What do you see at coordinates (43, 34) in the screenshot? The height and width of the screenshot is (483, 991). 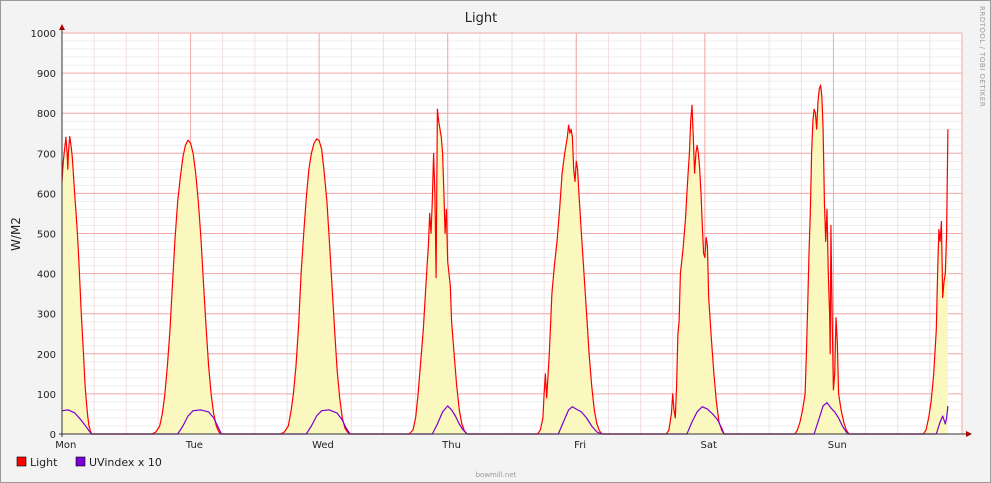 I see `y-tick-label: 1000` at bounding box center [43, 34].